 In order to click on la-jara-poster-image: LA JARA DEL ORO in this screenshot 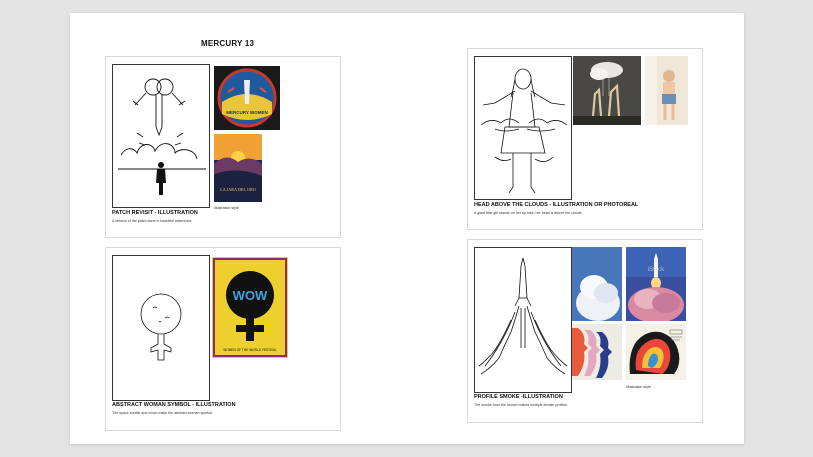, I will do `click(238, 168)`.